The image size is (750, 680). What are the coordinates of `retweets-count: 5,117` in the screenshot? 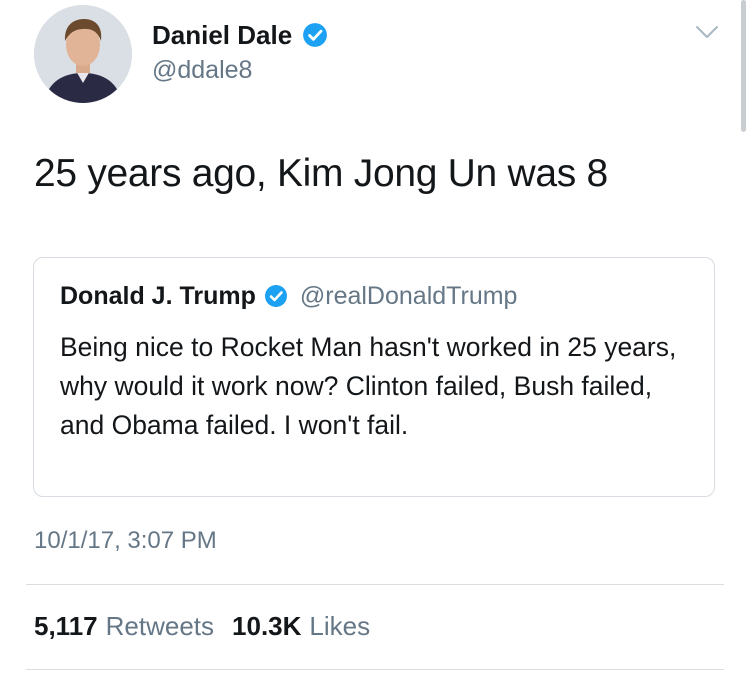 It's located at (66, 626).